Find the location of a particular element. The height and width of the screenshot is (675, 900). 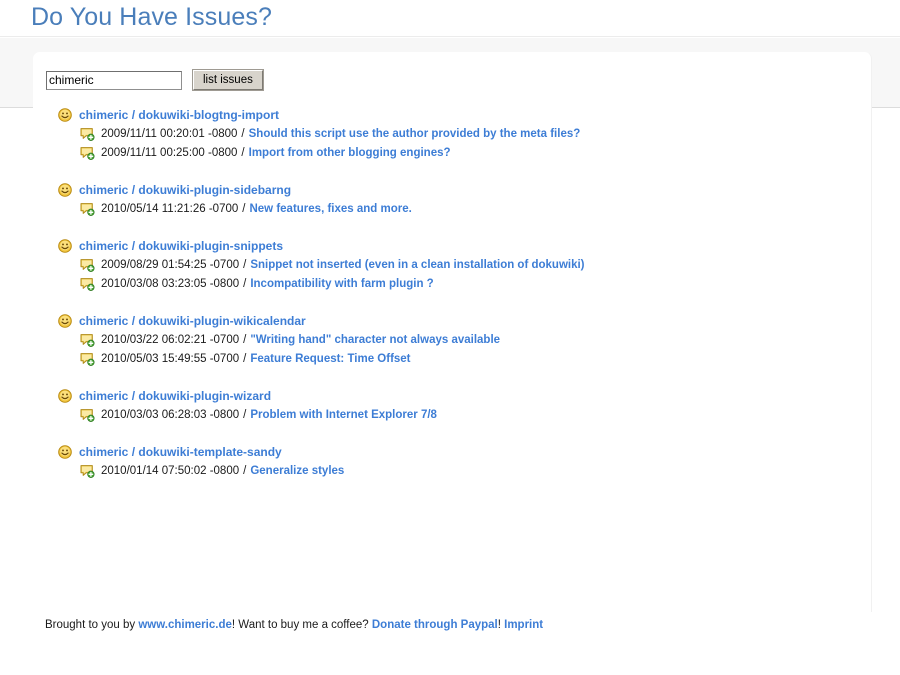

repo-header: chimeric / dokuwiki-template-sandy is located at coordinates (464, 452).